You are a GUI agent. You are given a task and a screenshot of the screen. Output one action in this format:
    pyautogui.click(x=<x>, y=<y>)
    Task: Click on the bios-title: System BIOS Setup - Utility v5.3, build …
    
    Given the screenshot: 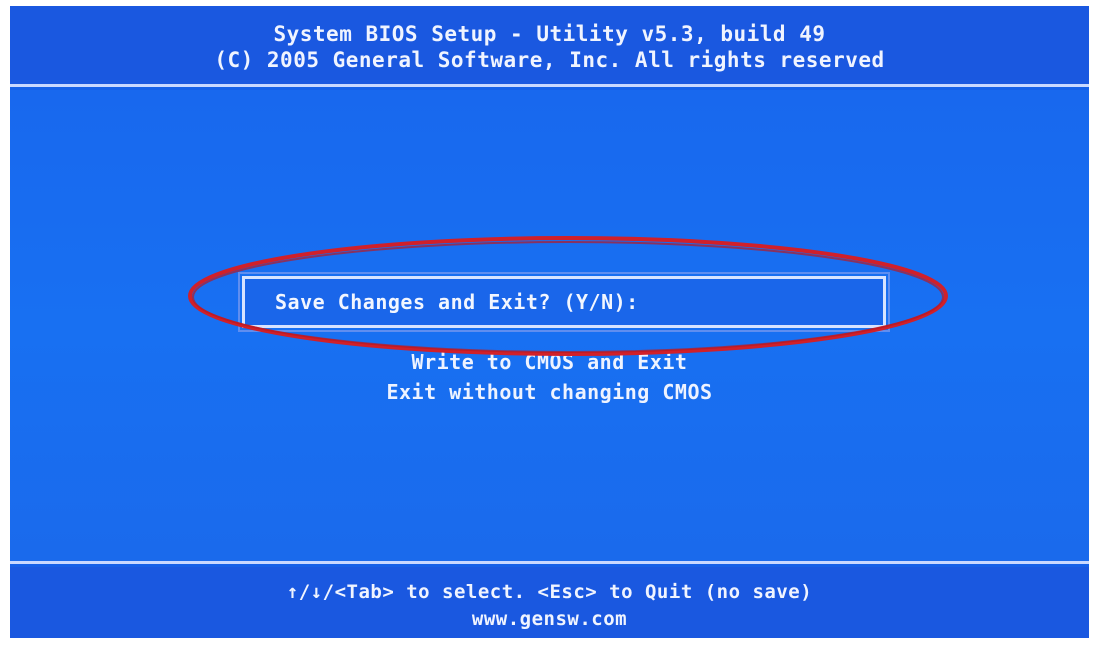 What is the action you would take?
    pyautogui.click(x=549, y=34)
    